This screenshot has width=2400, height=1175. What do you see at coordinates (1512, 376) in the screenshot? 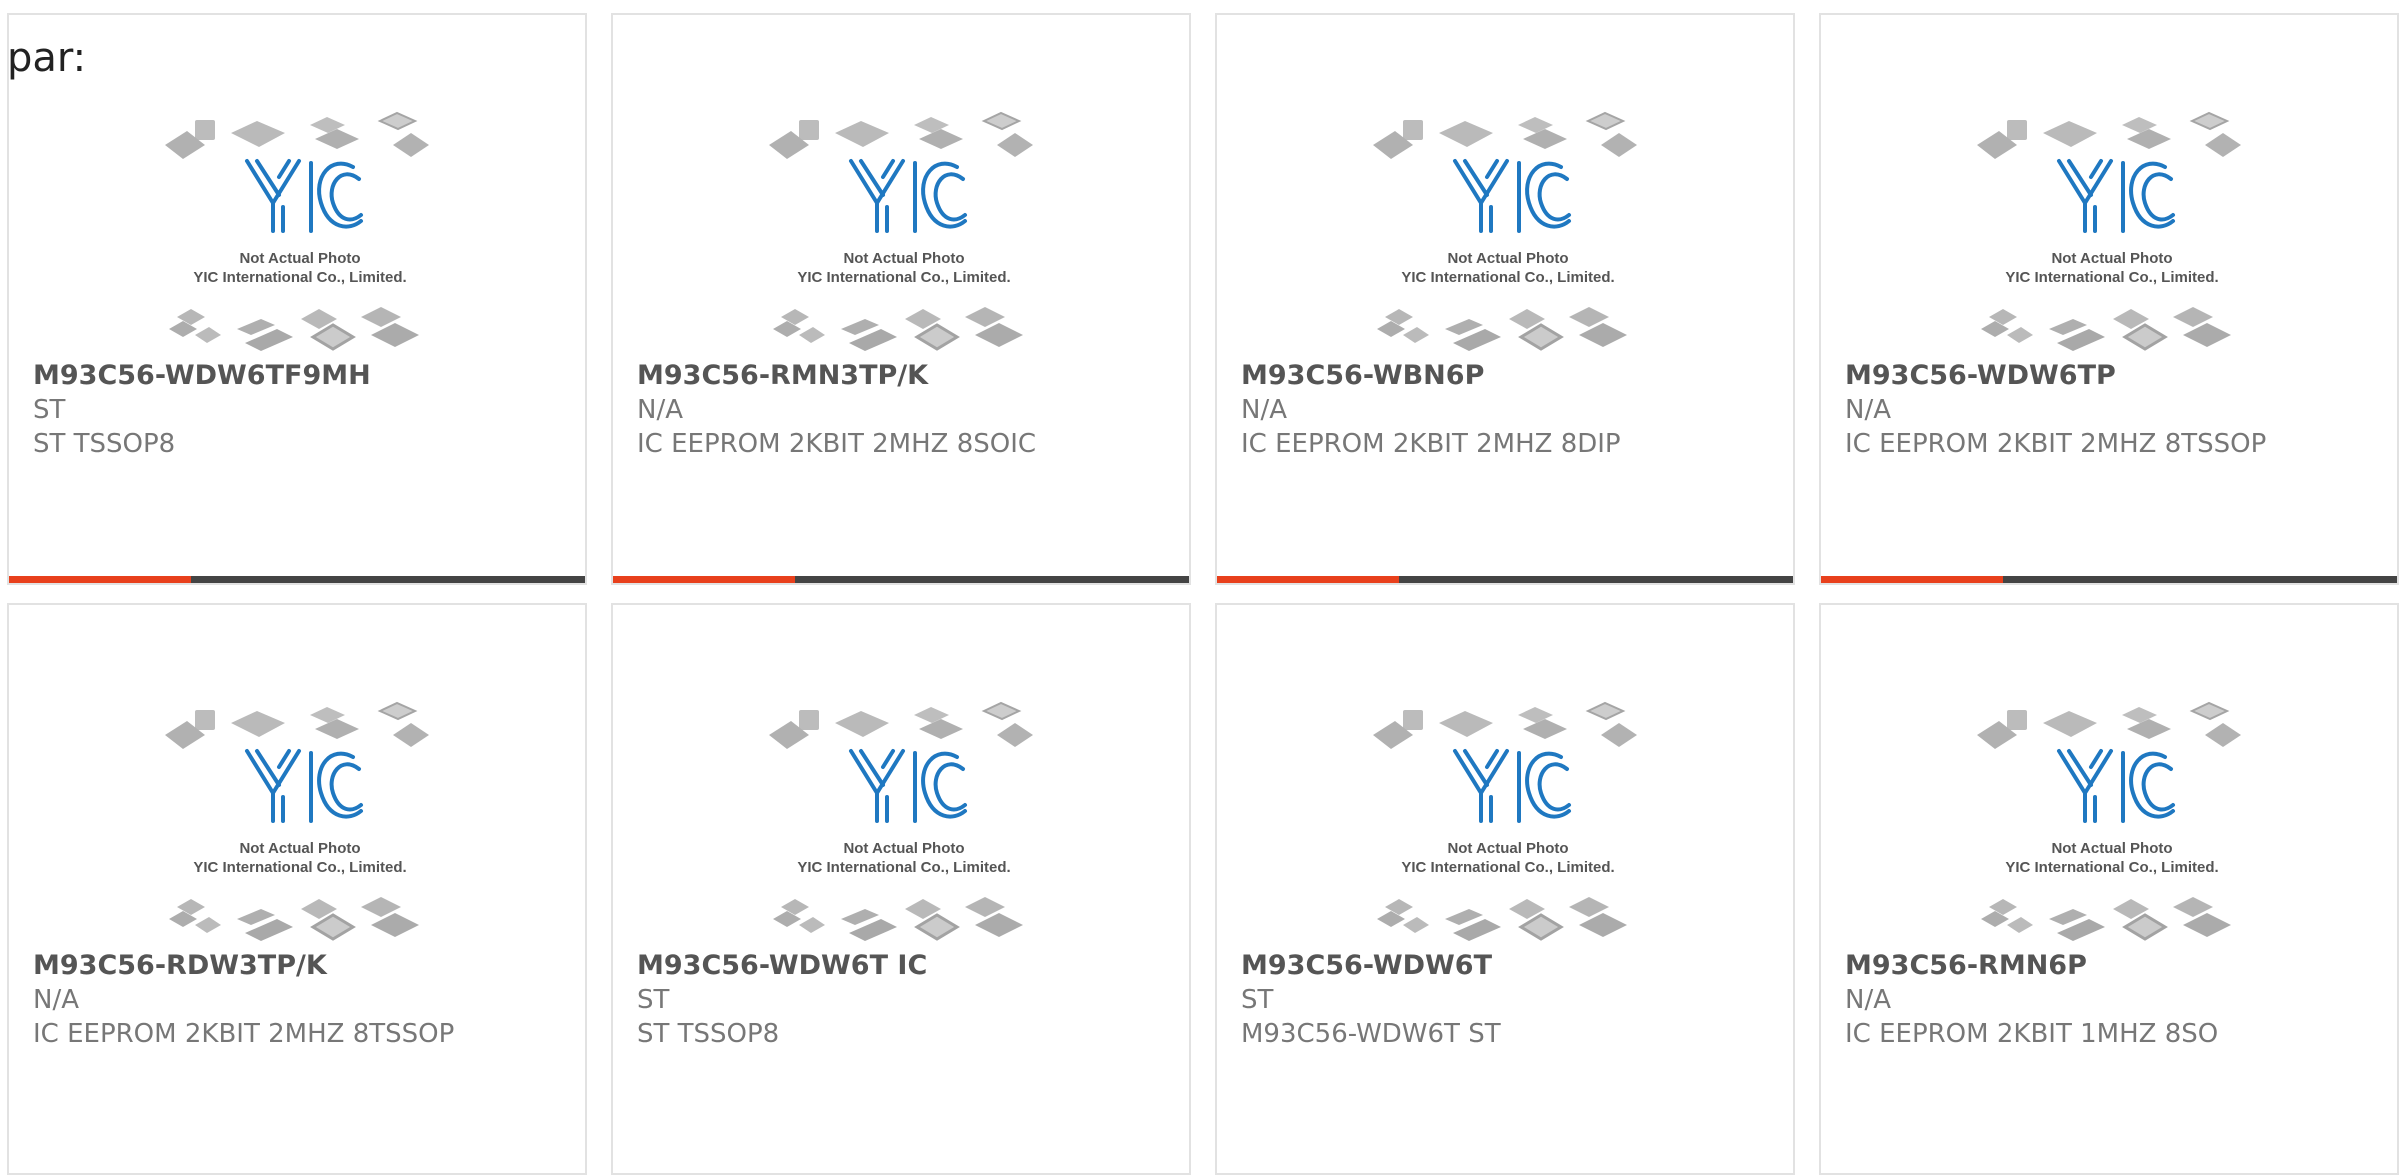
I see `part-number: M93C56-WBN6P` at bounding box center [1512, 376].